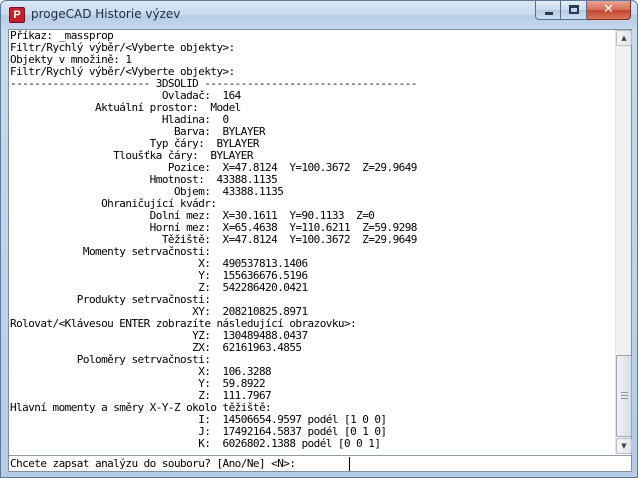 The height and width of the screenshot is (478, 638). Describe the element at coordinates (623, 242) in the screenshot. I see `vertical-scrollbar: ▲ ▼` at that location.